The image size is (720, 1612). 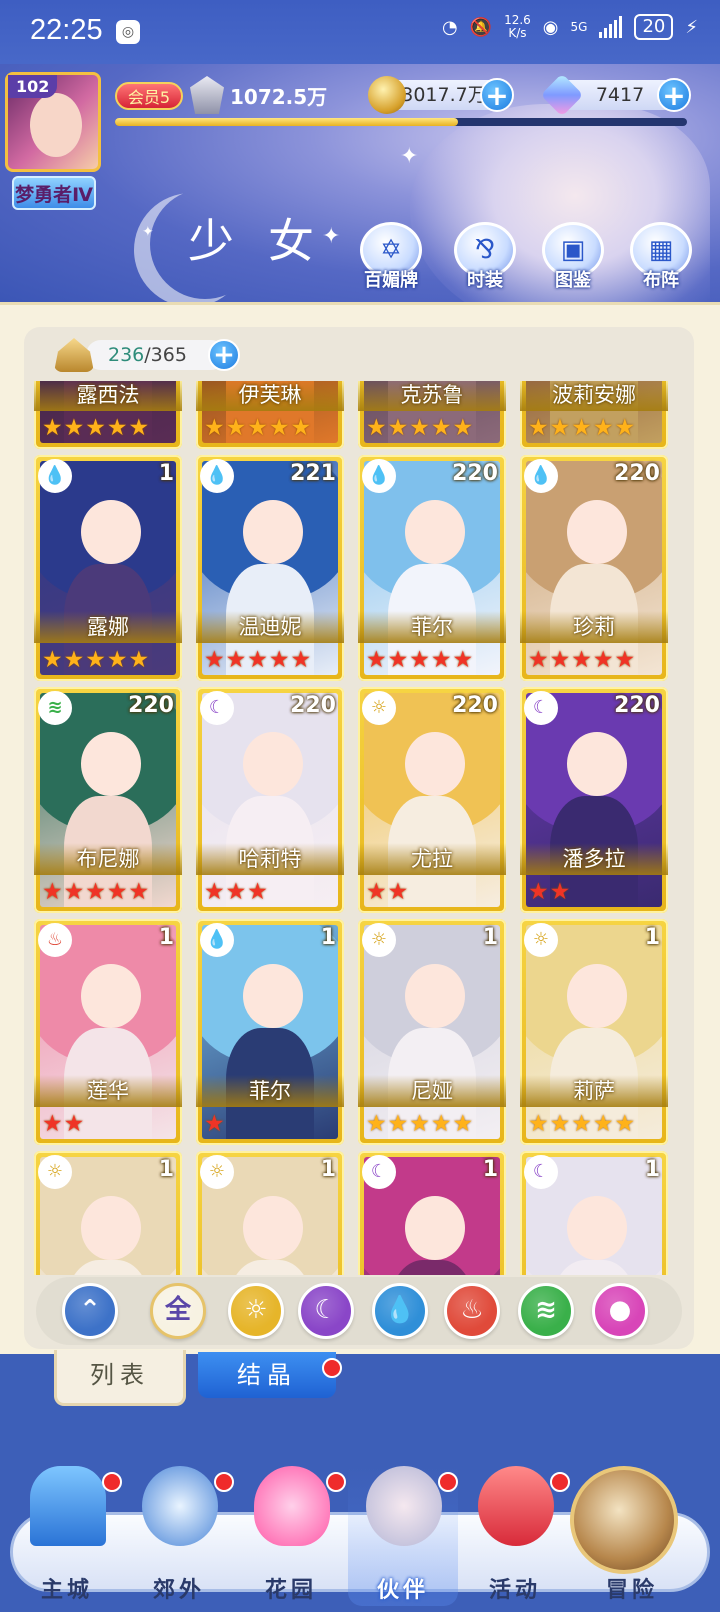 I want to click on partner-card: 💧 1 菲尔 ★, so click(x=270, y=1032).